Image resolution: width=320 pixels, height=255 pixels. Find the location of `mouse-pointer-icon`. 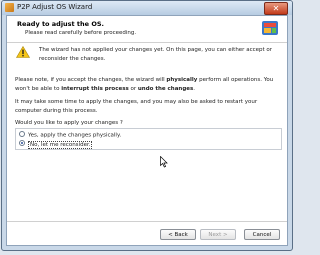

mouse-pointer-icon is located at coordinates (164, 162).